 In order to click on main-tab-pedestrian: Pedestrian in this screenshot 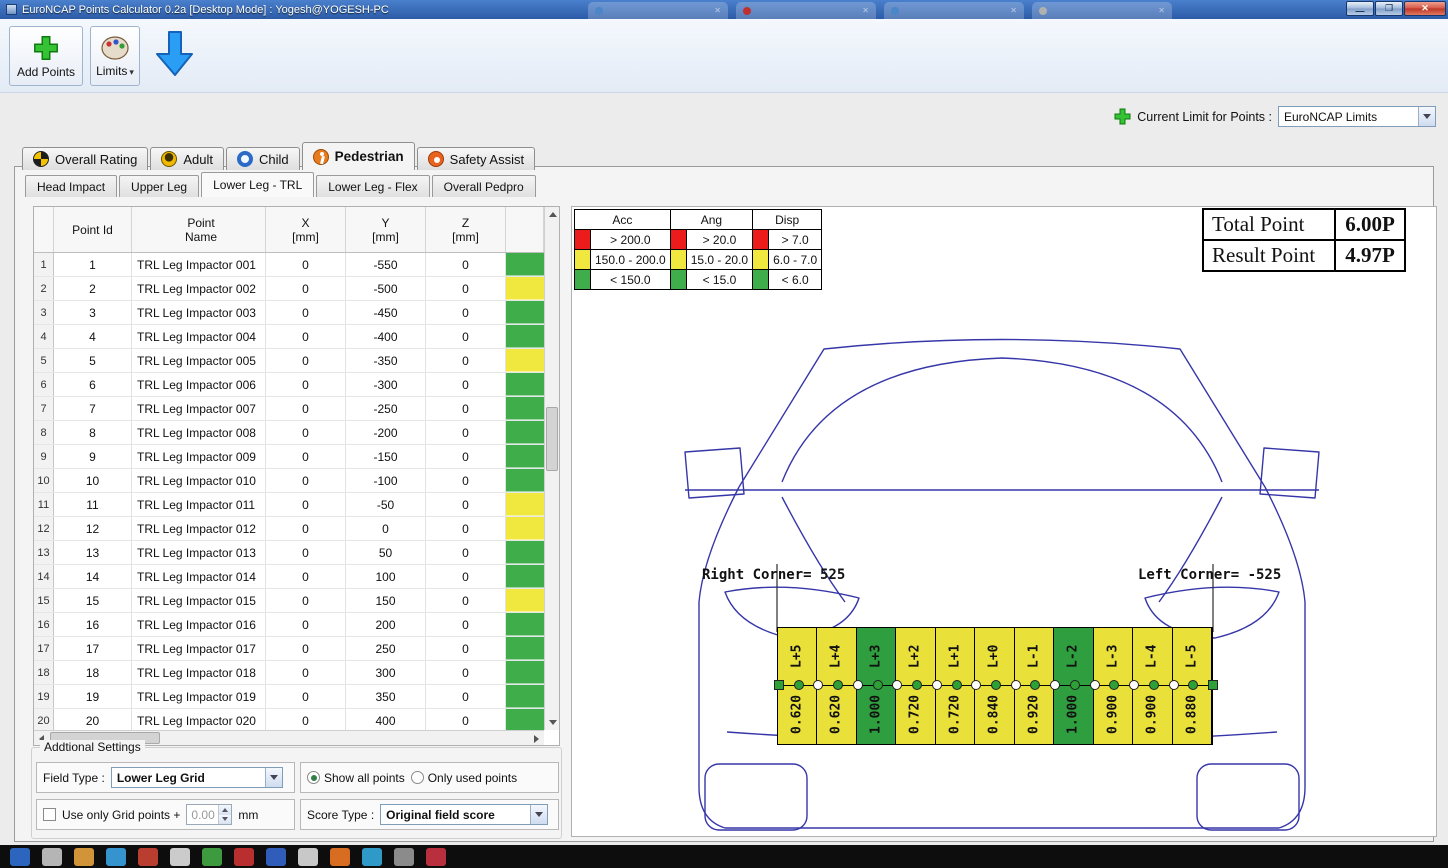, I will do `click(358, 156)`.